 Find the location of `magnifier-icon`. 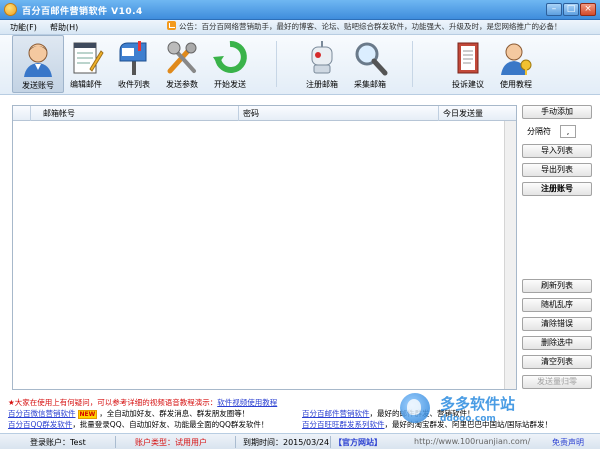

magnifier-icon is located at coordinates (371, 59).